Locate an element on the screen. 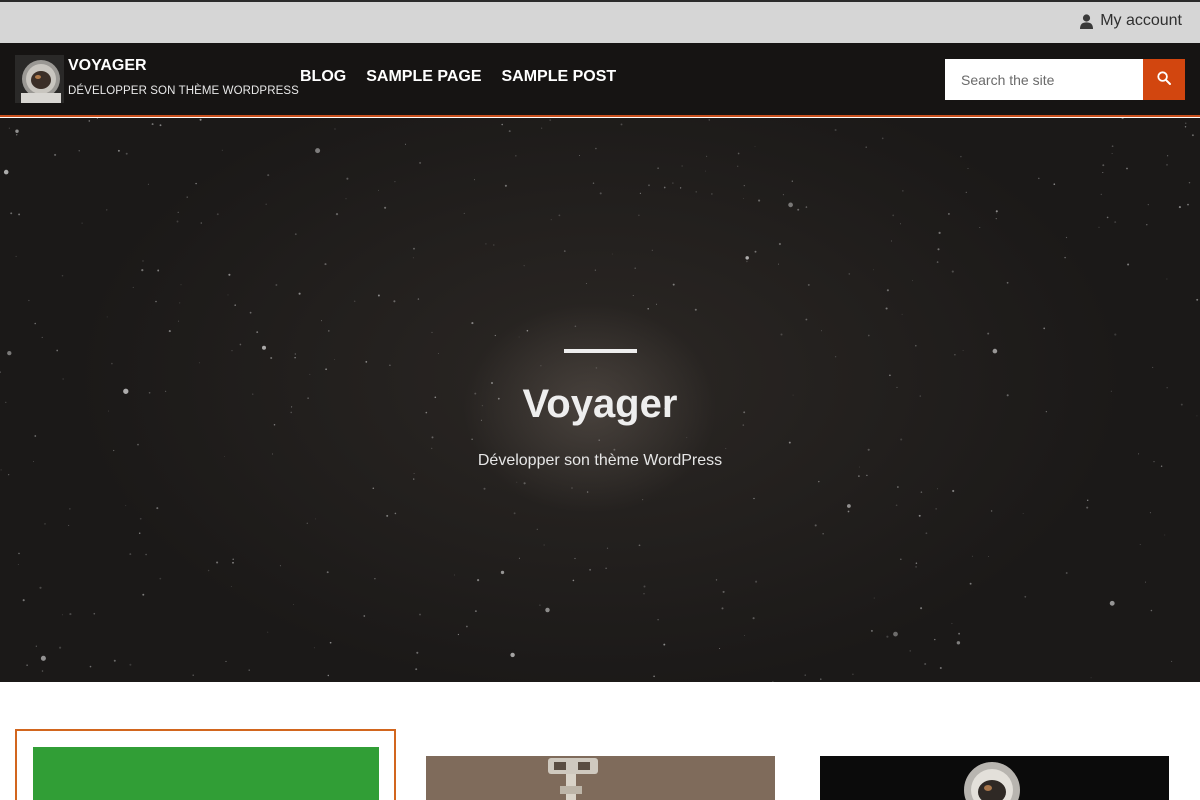  site-title: VOYAGER is located at coordinates (107, 66).